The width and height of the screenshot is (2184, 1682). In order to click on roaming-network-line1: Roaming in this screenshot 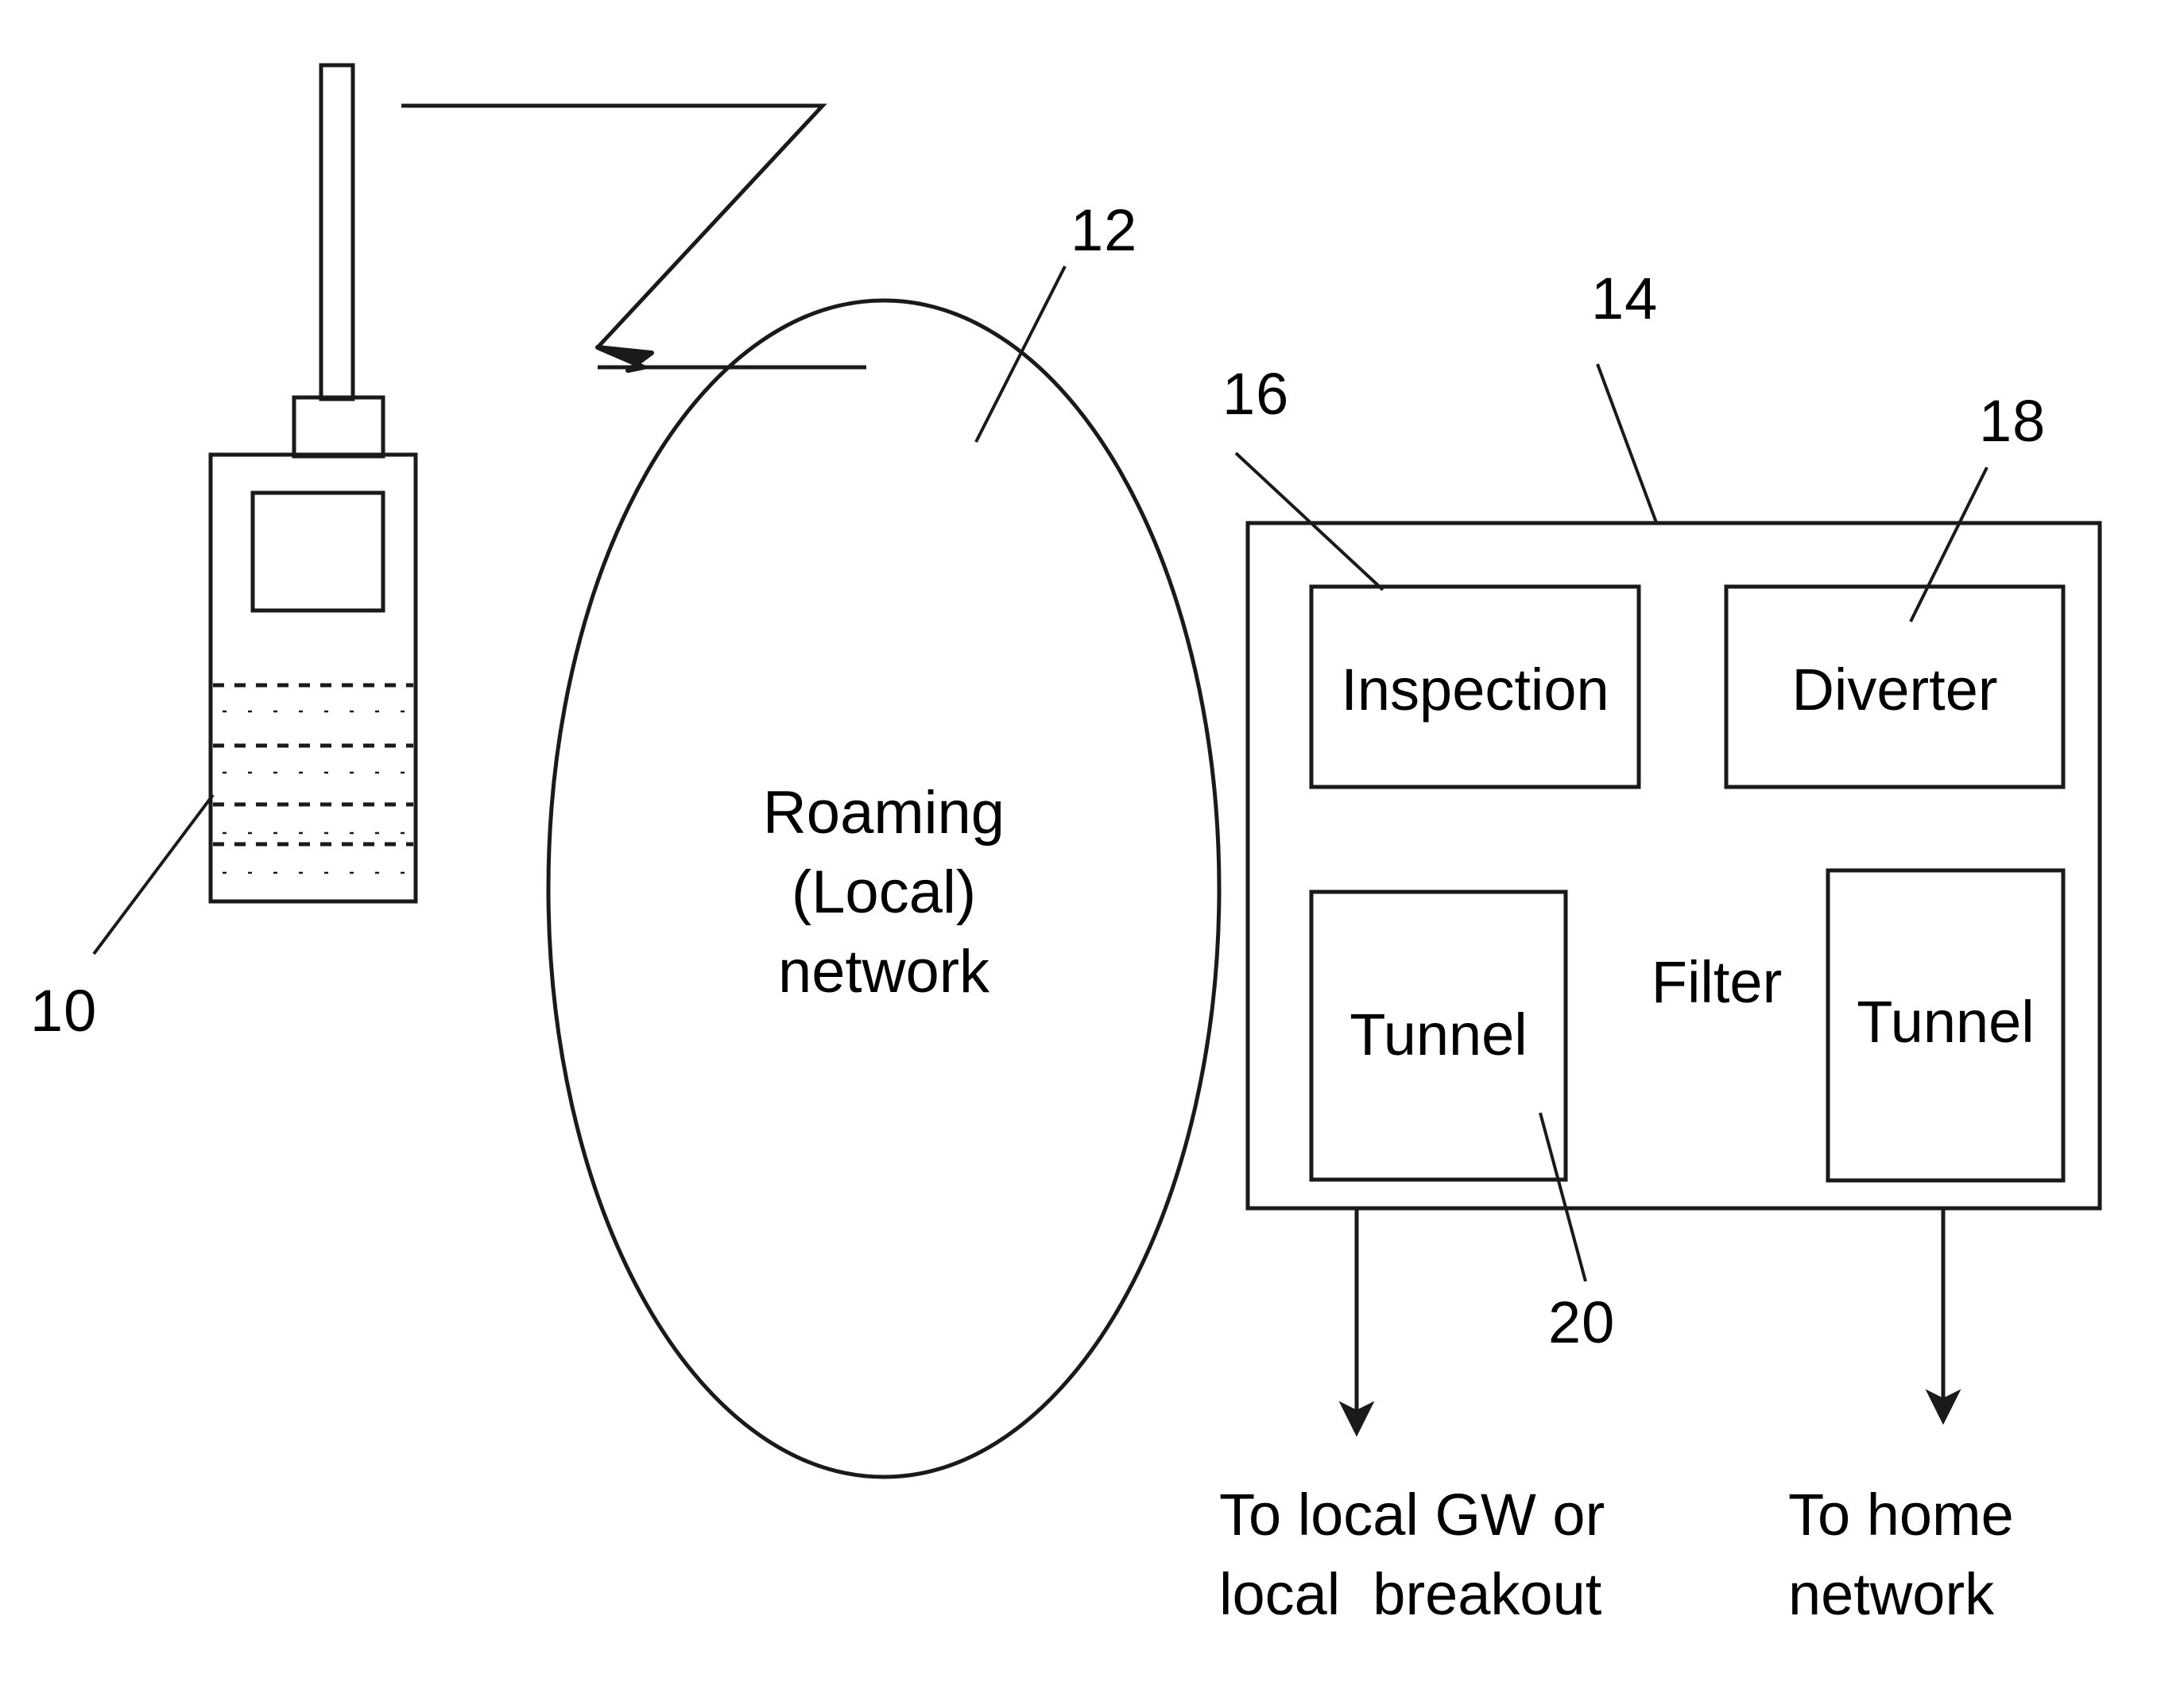, I will do `click(883, 813)`.